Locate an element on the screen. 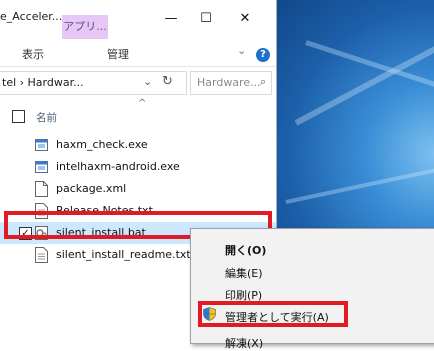 Image resolution: width=434 pixels, height=351 pixels. menu-item-edit: 編集(E) is located at coordinates (244, 273).